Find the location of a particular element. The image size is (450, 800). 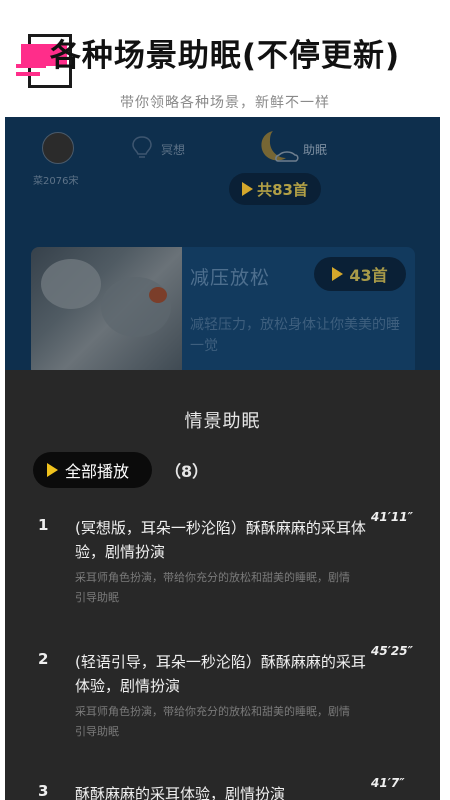

track-count: （8） is located at coordinates (187, 471).